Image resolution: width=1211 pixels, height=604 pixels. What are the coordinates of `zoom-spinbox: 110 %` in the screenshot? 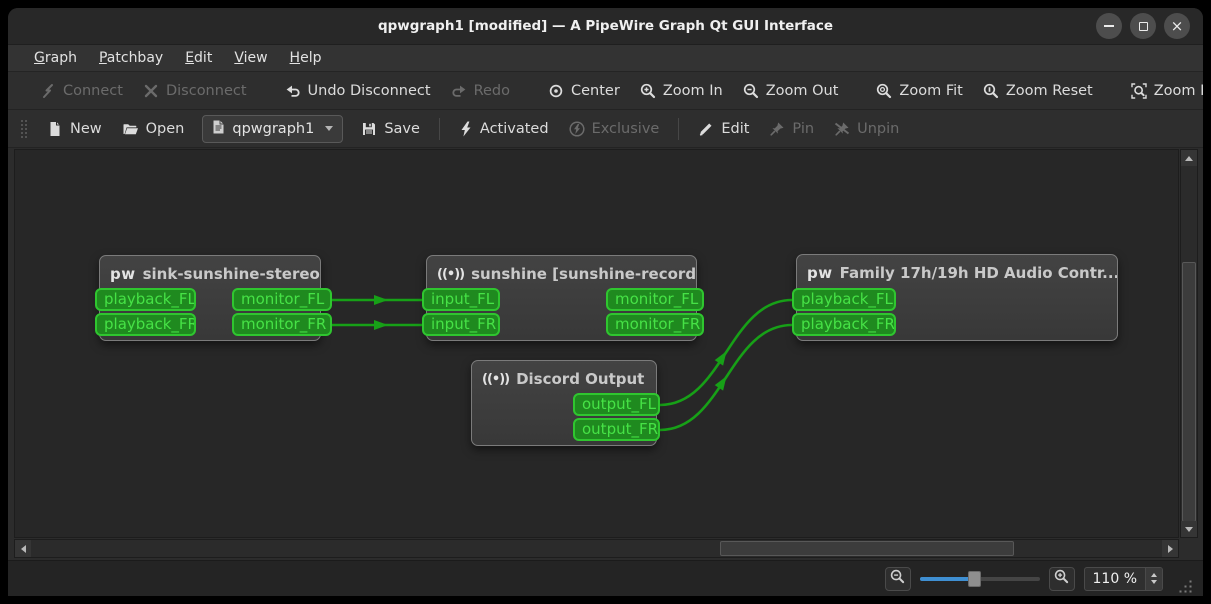 It's located at (1123, 578).